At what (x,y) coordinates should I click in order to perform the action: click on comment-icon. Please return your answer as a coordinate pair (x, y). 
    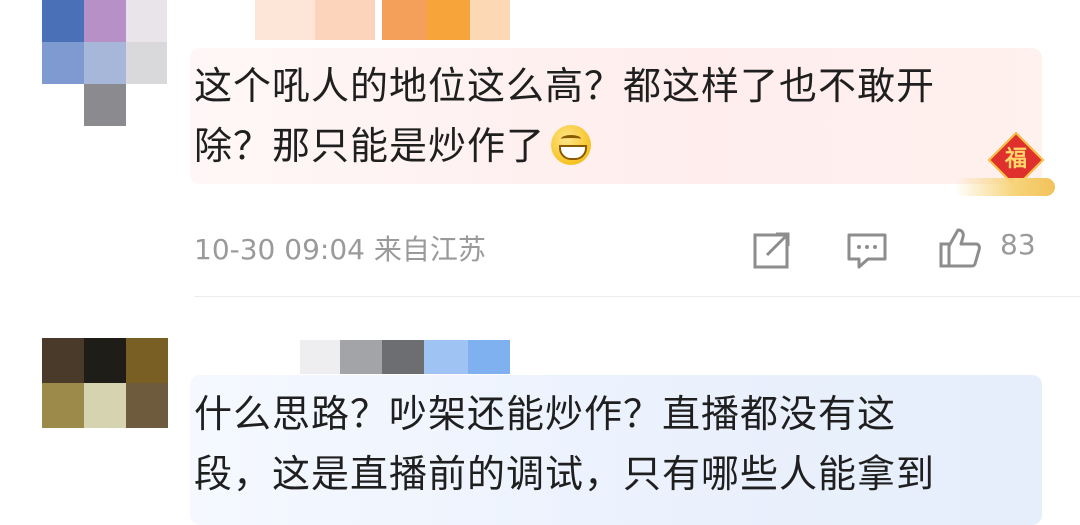
    Looking at the image, I should click on (867, 251).